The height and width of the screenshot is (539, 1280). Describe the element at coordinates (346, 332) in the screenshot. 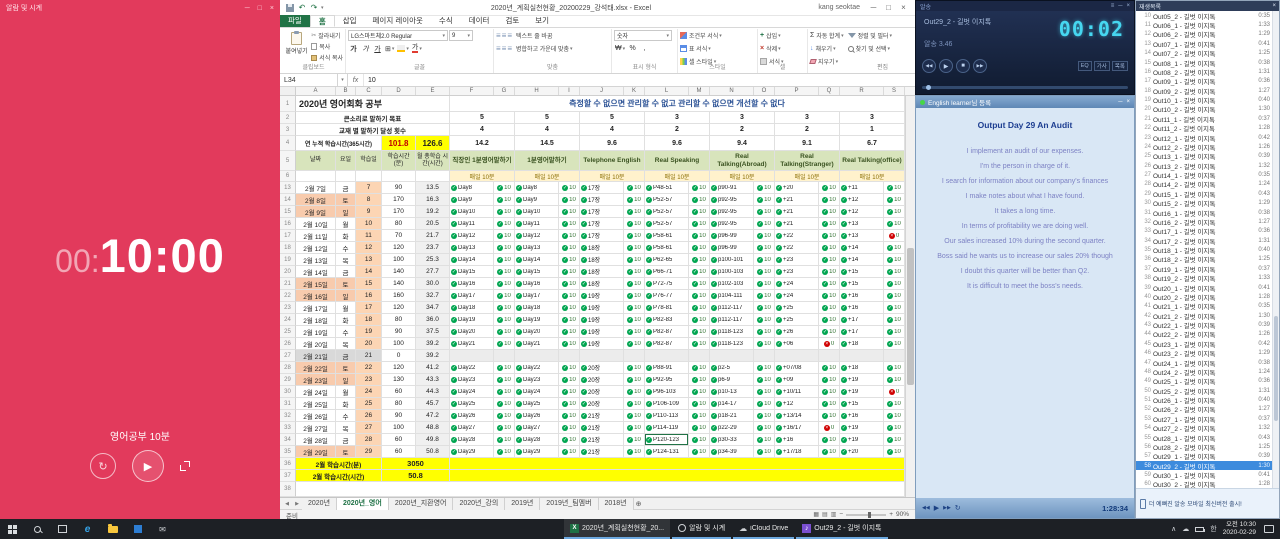

I see `weekday-cell: 수` at that location.